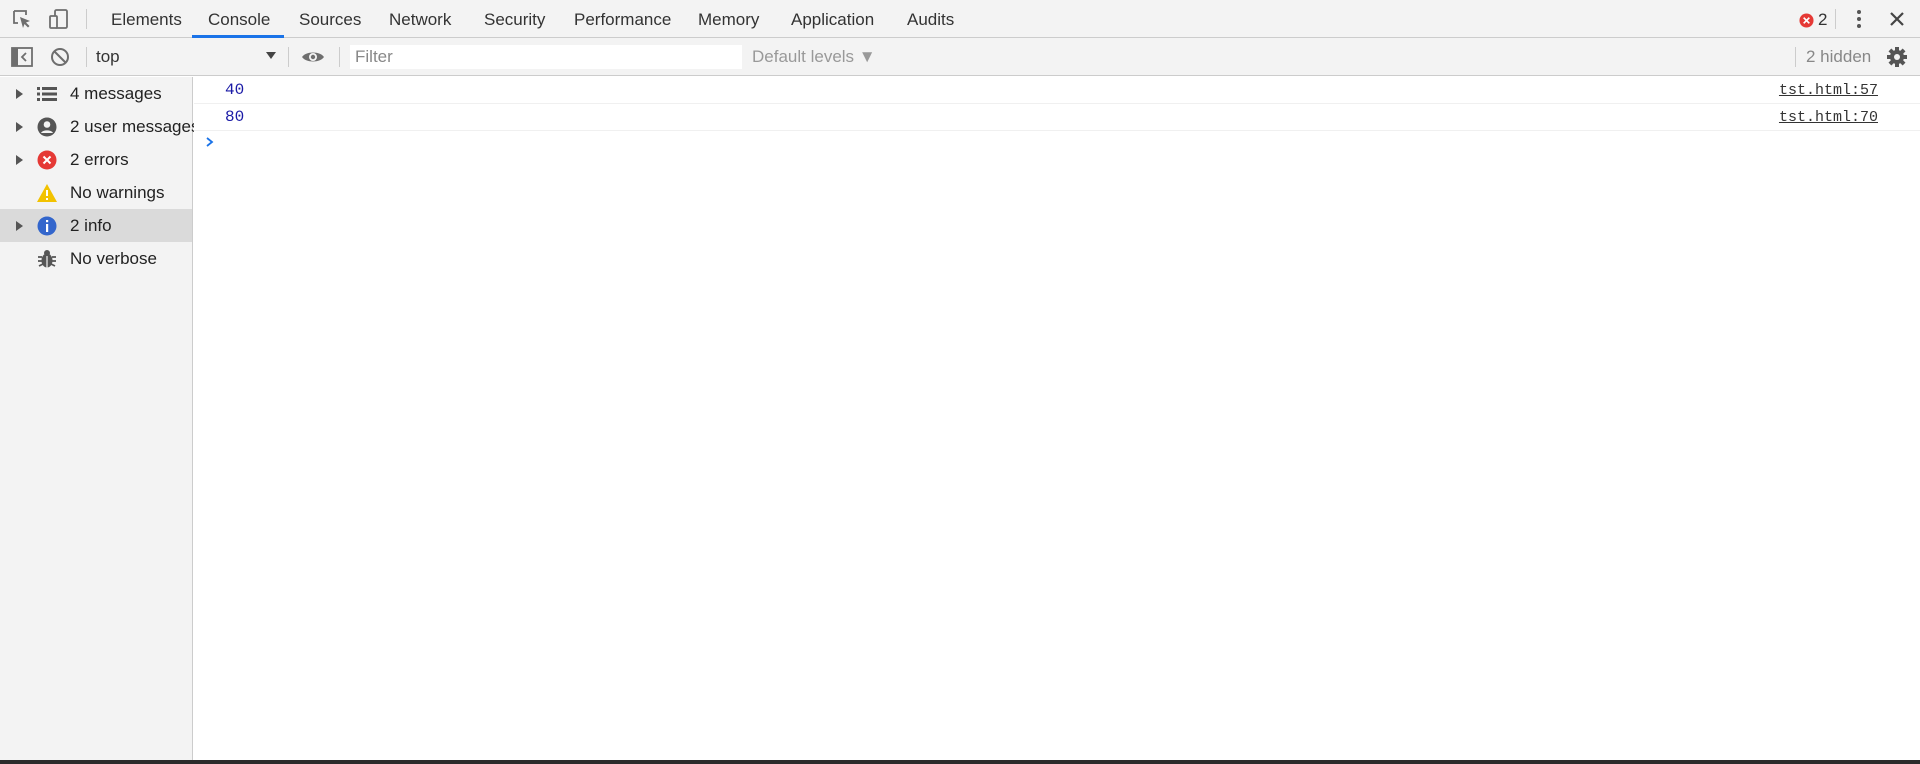 This screenshot has width=1920, height=764. Describe the element at coordinates (47, 259) in the screenshot. I see `bug-icon` at that location.